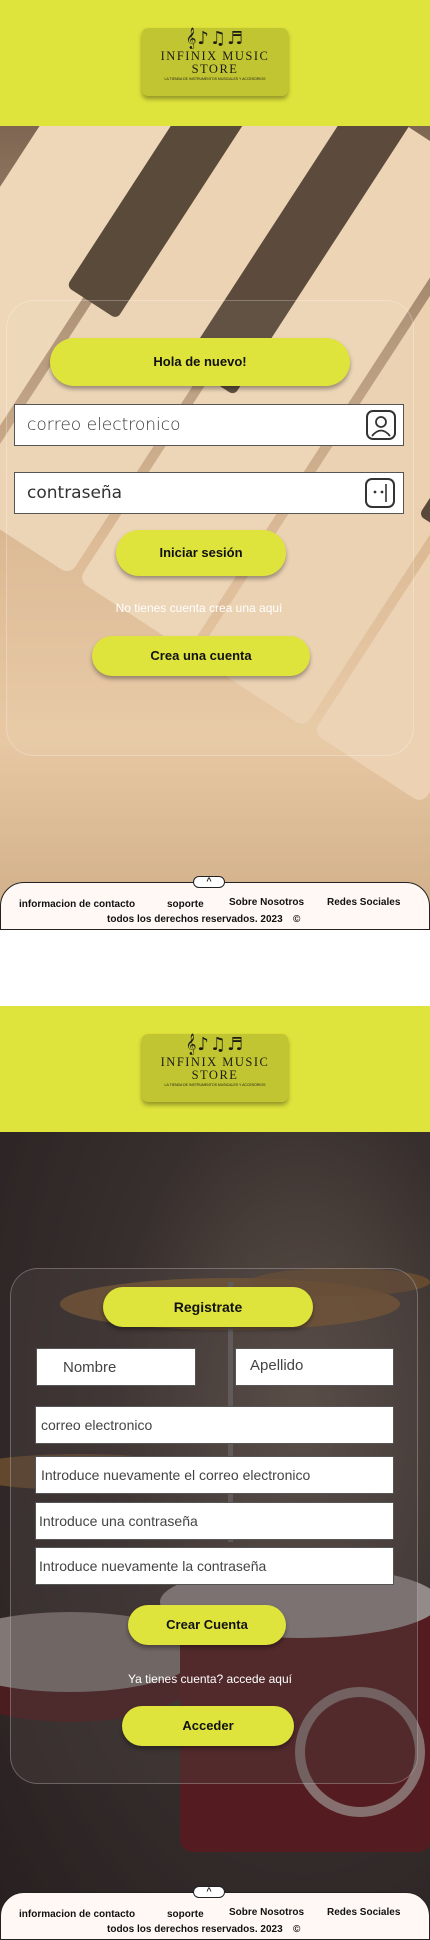 This screenshot has height=1940, width=430. I want to click on create-account-label: Crea una cuenta, so click(201, 655).